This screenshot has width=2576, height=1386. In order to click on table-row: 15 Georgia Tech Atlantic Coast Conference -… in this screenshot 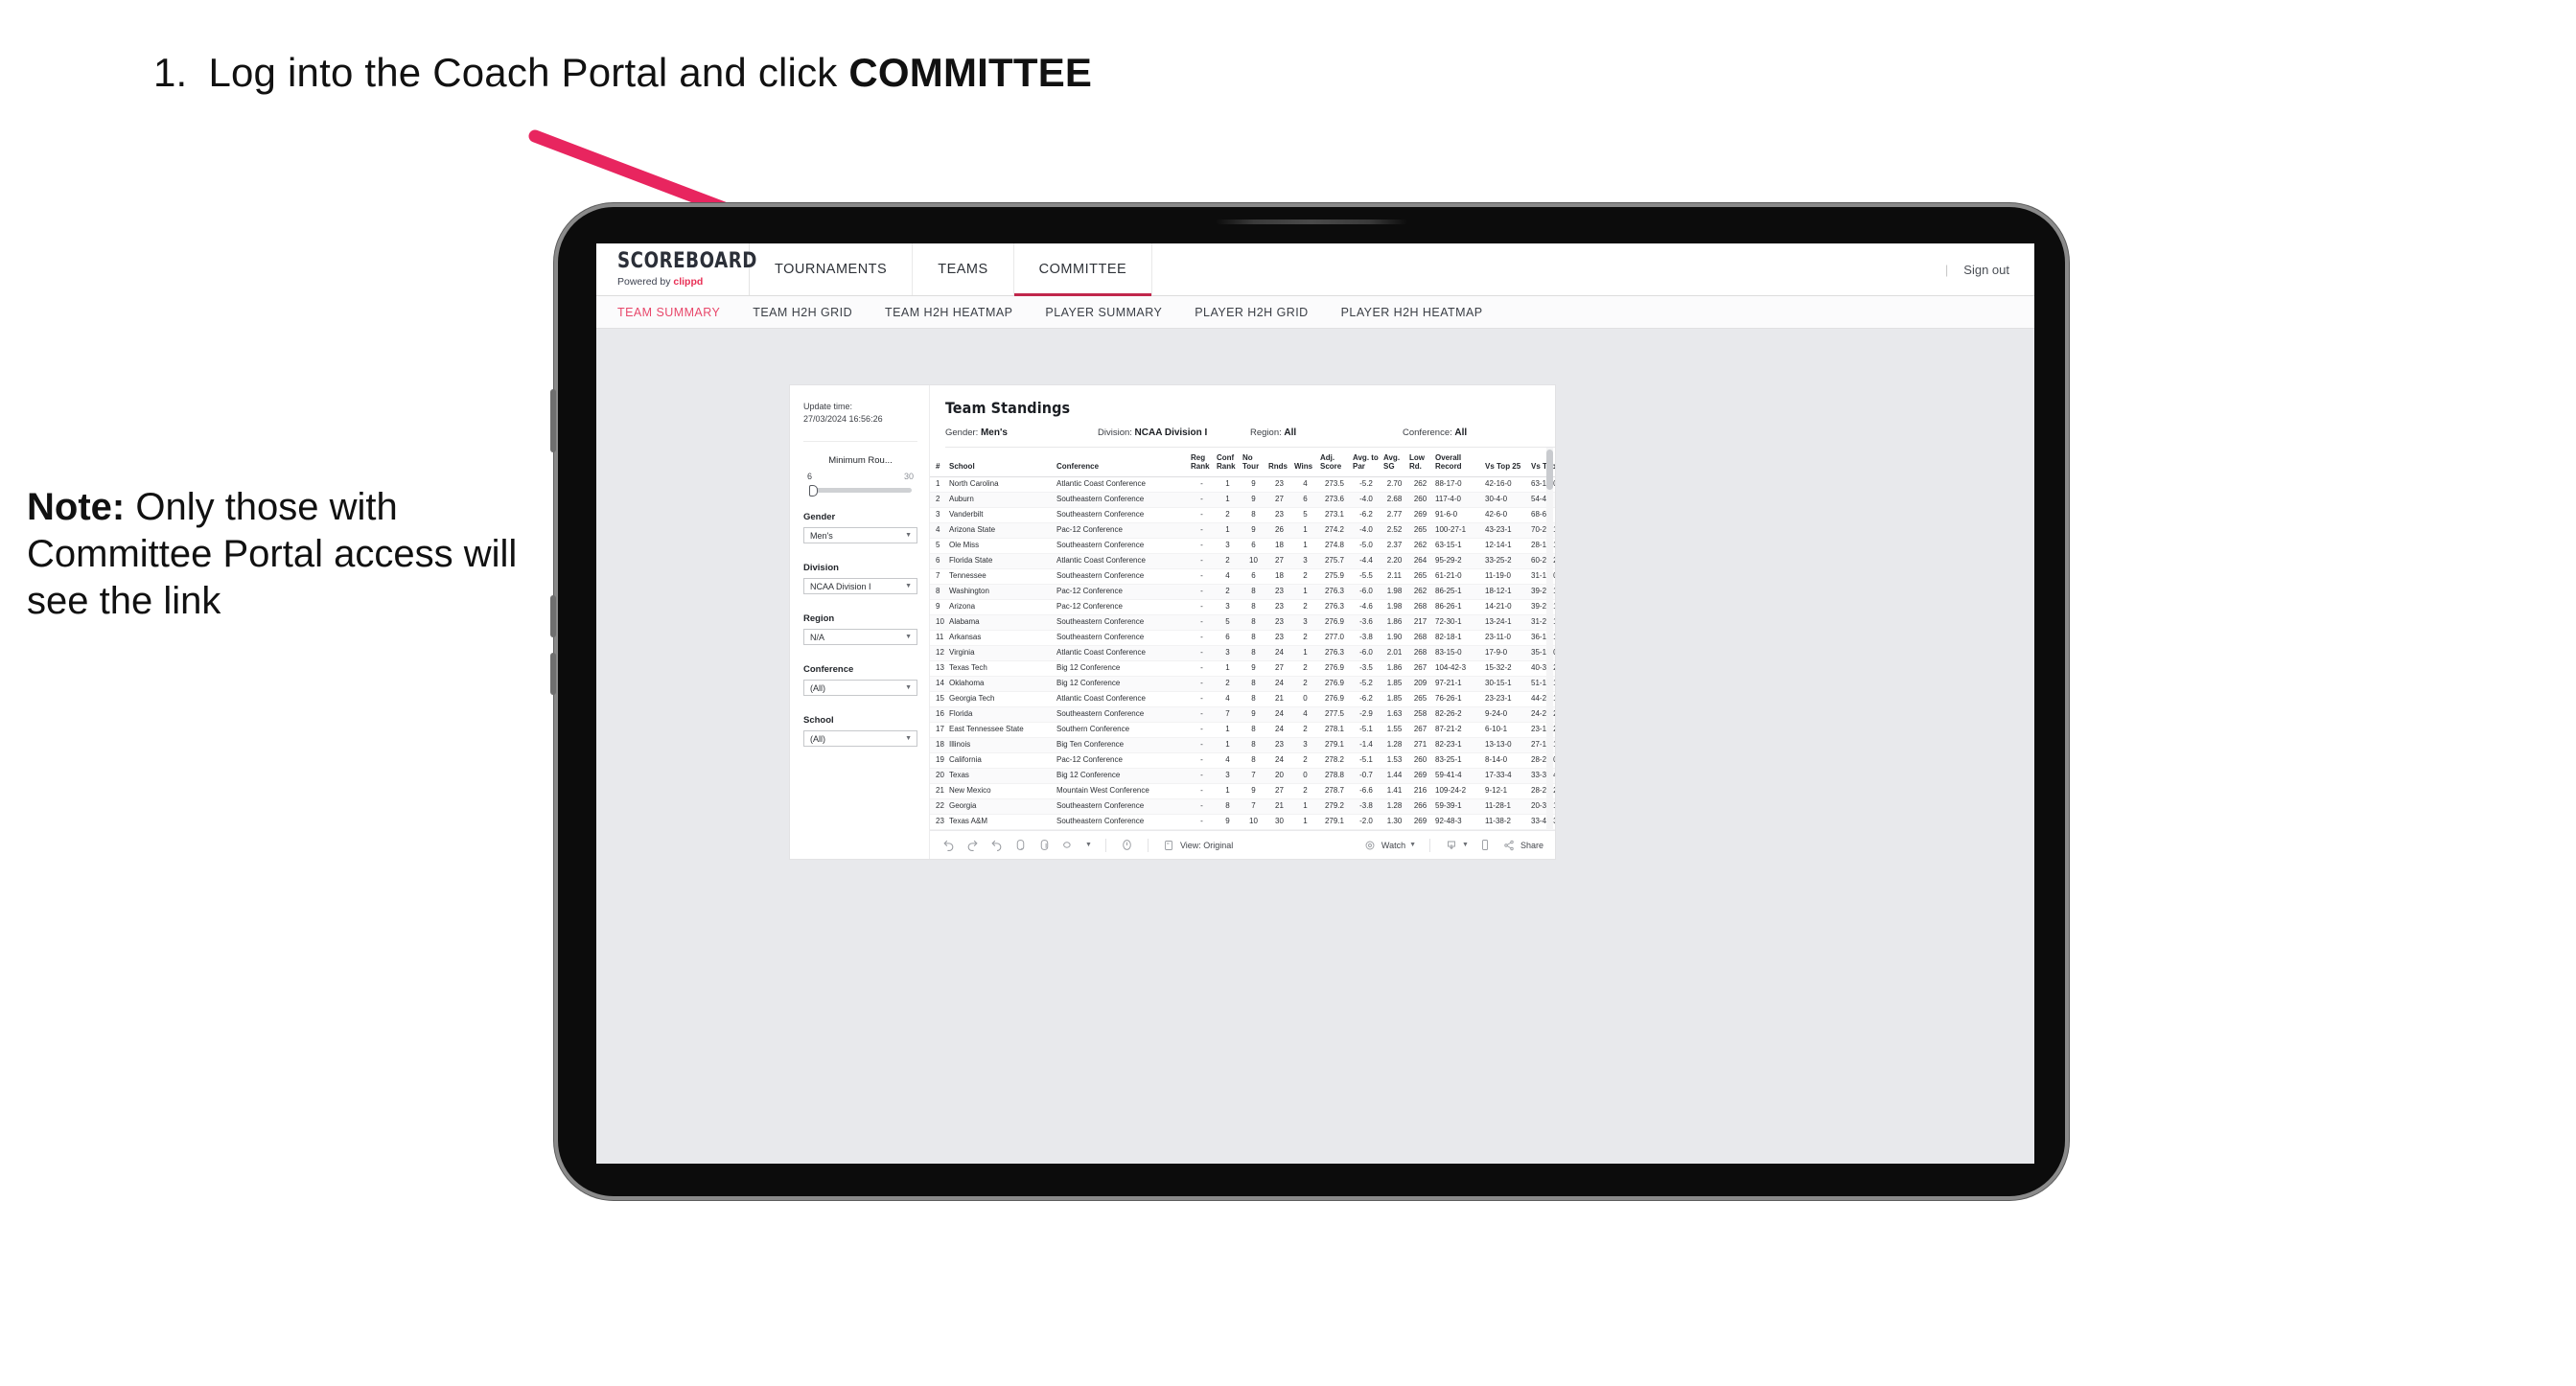, I will do `click(1243, 699)`.